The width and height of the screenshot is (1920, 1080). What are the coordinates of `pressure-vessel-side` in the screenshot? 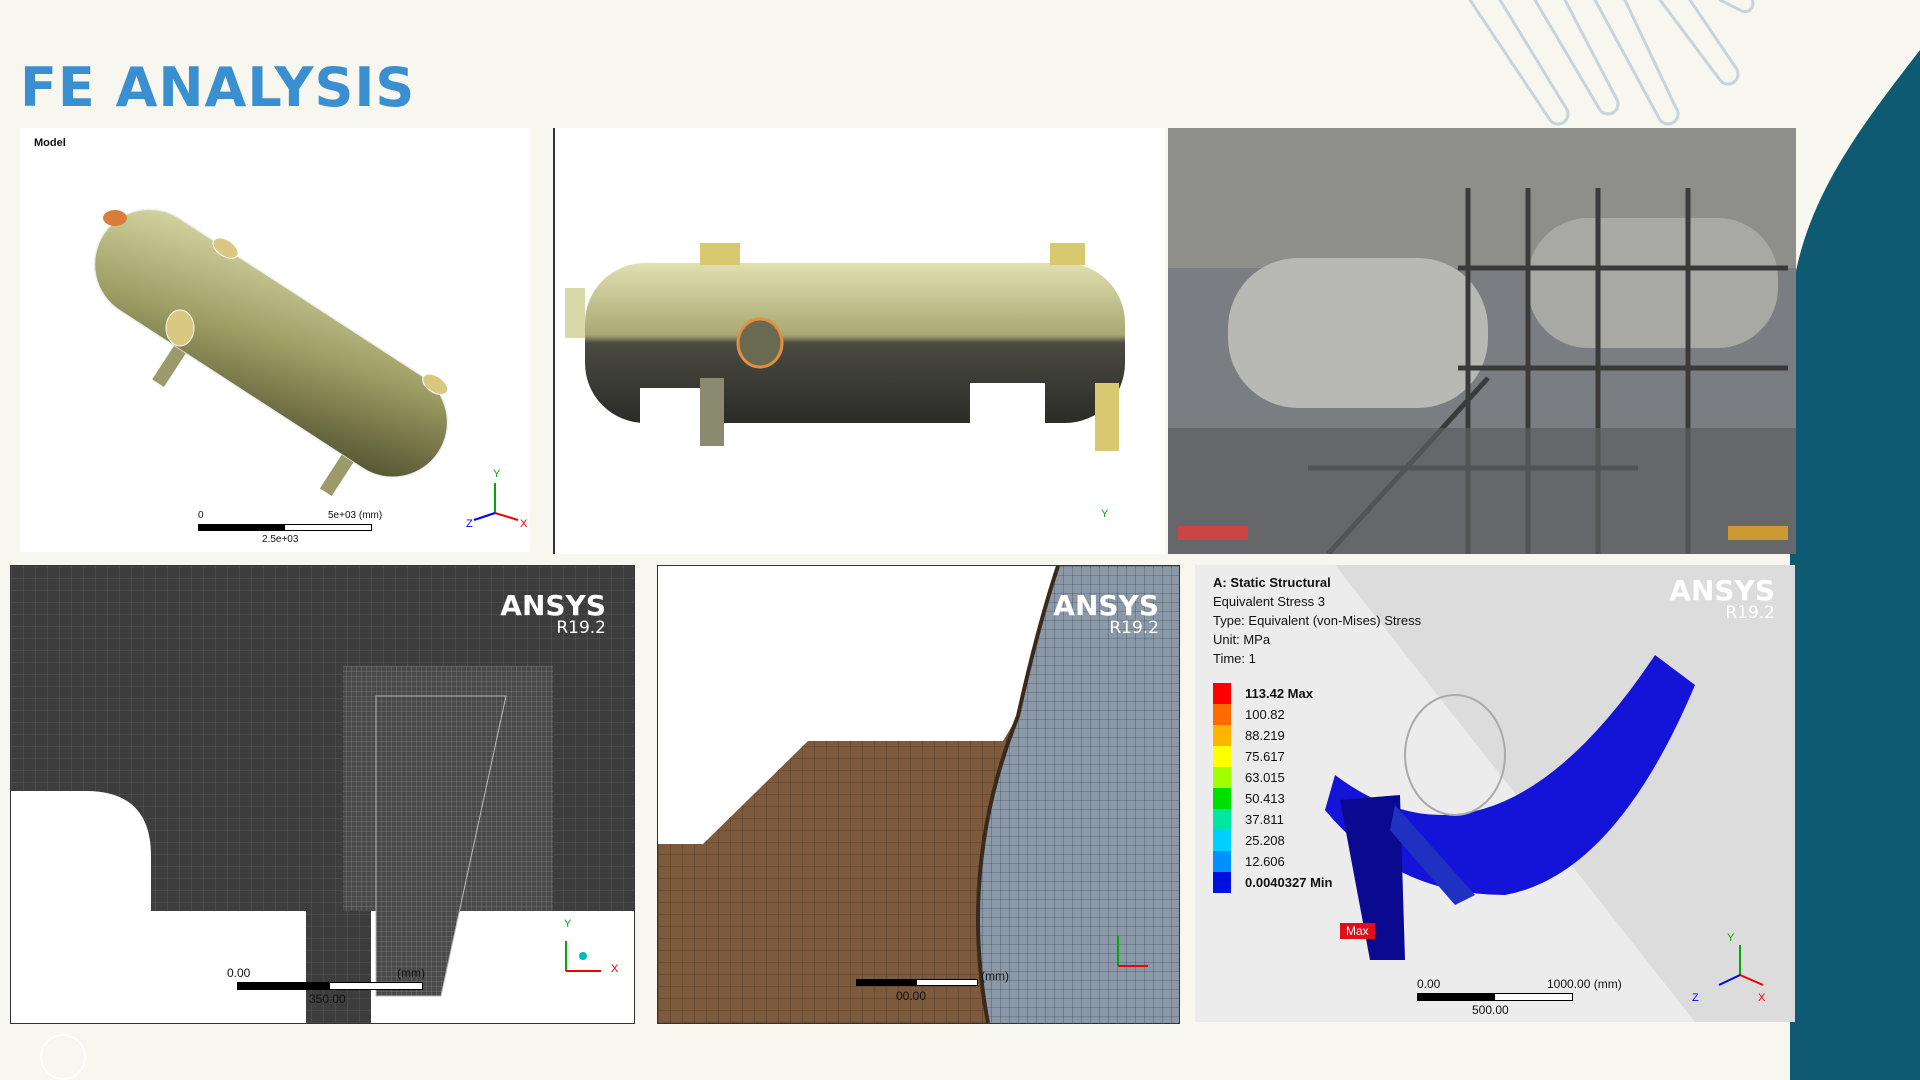 It's located at (845, 347).